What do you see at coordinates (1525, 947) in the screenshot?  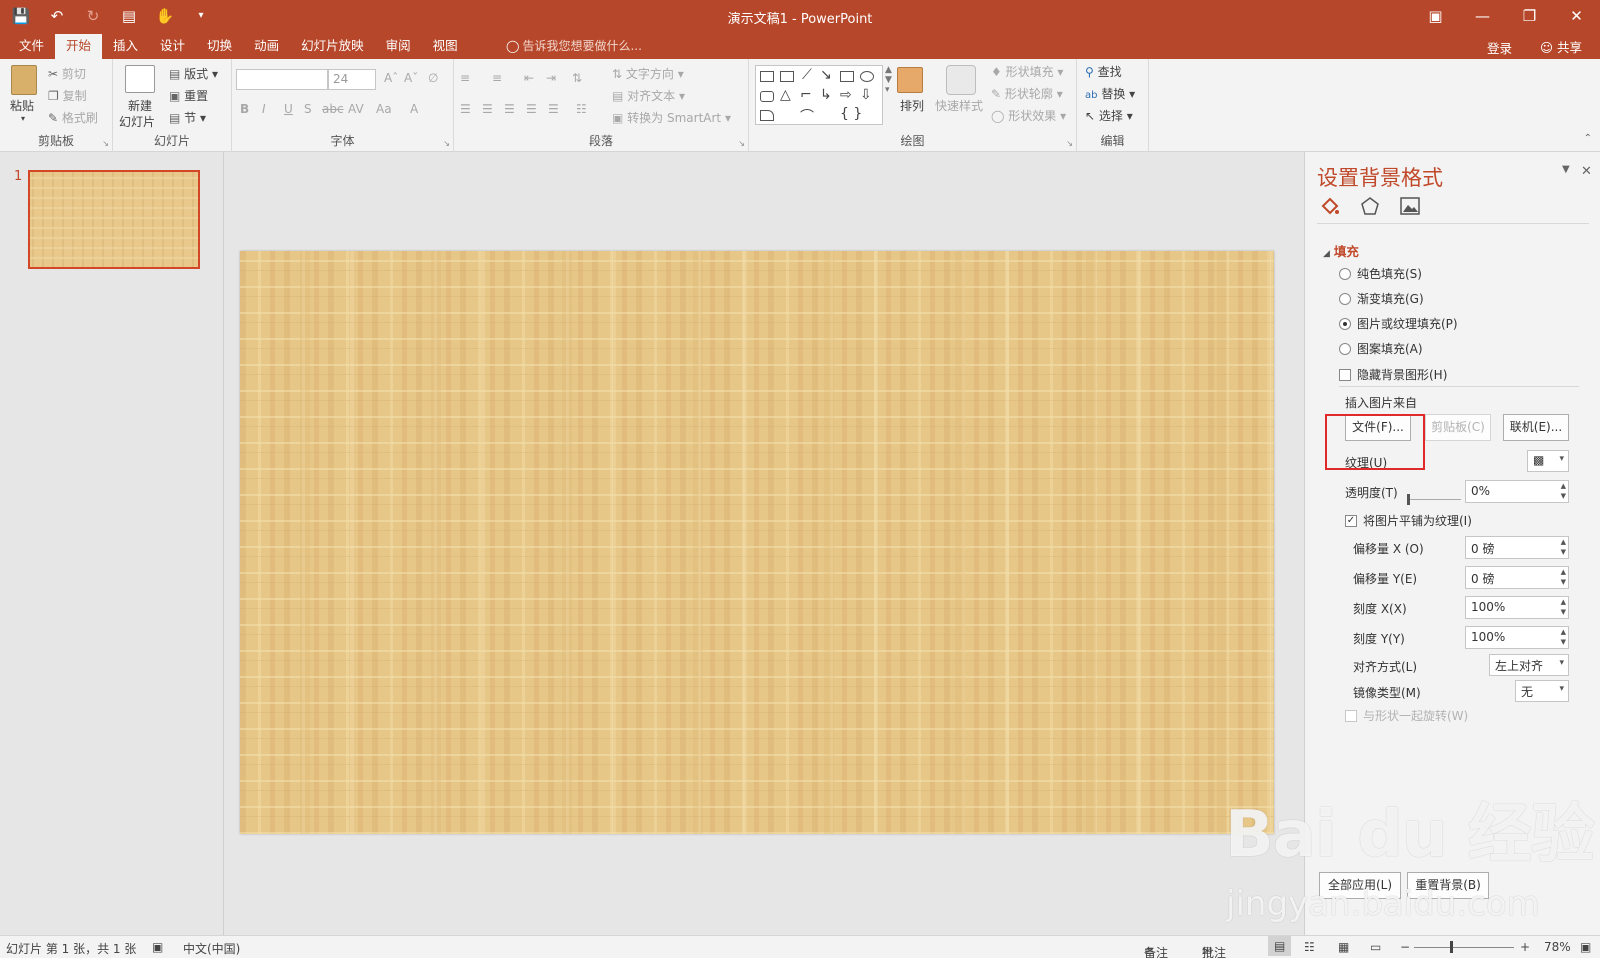 I see `zoom-in-icon: +` at bounding box center [1525, 947].